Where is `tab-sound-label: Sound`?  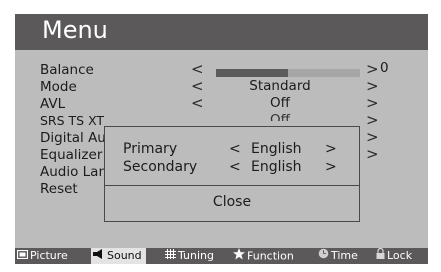 tab-sound-label: Sound is located at coordinates (124, 255).